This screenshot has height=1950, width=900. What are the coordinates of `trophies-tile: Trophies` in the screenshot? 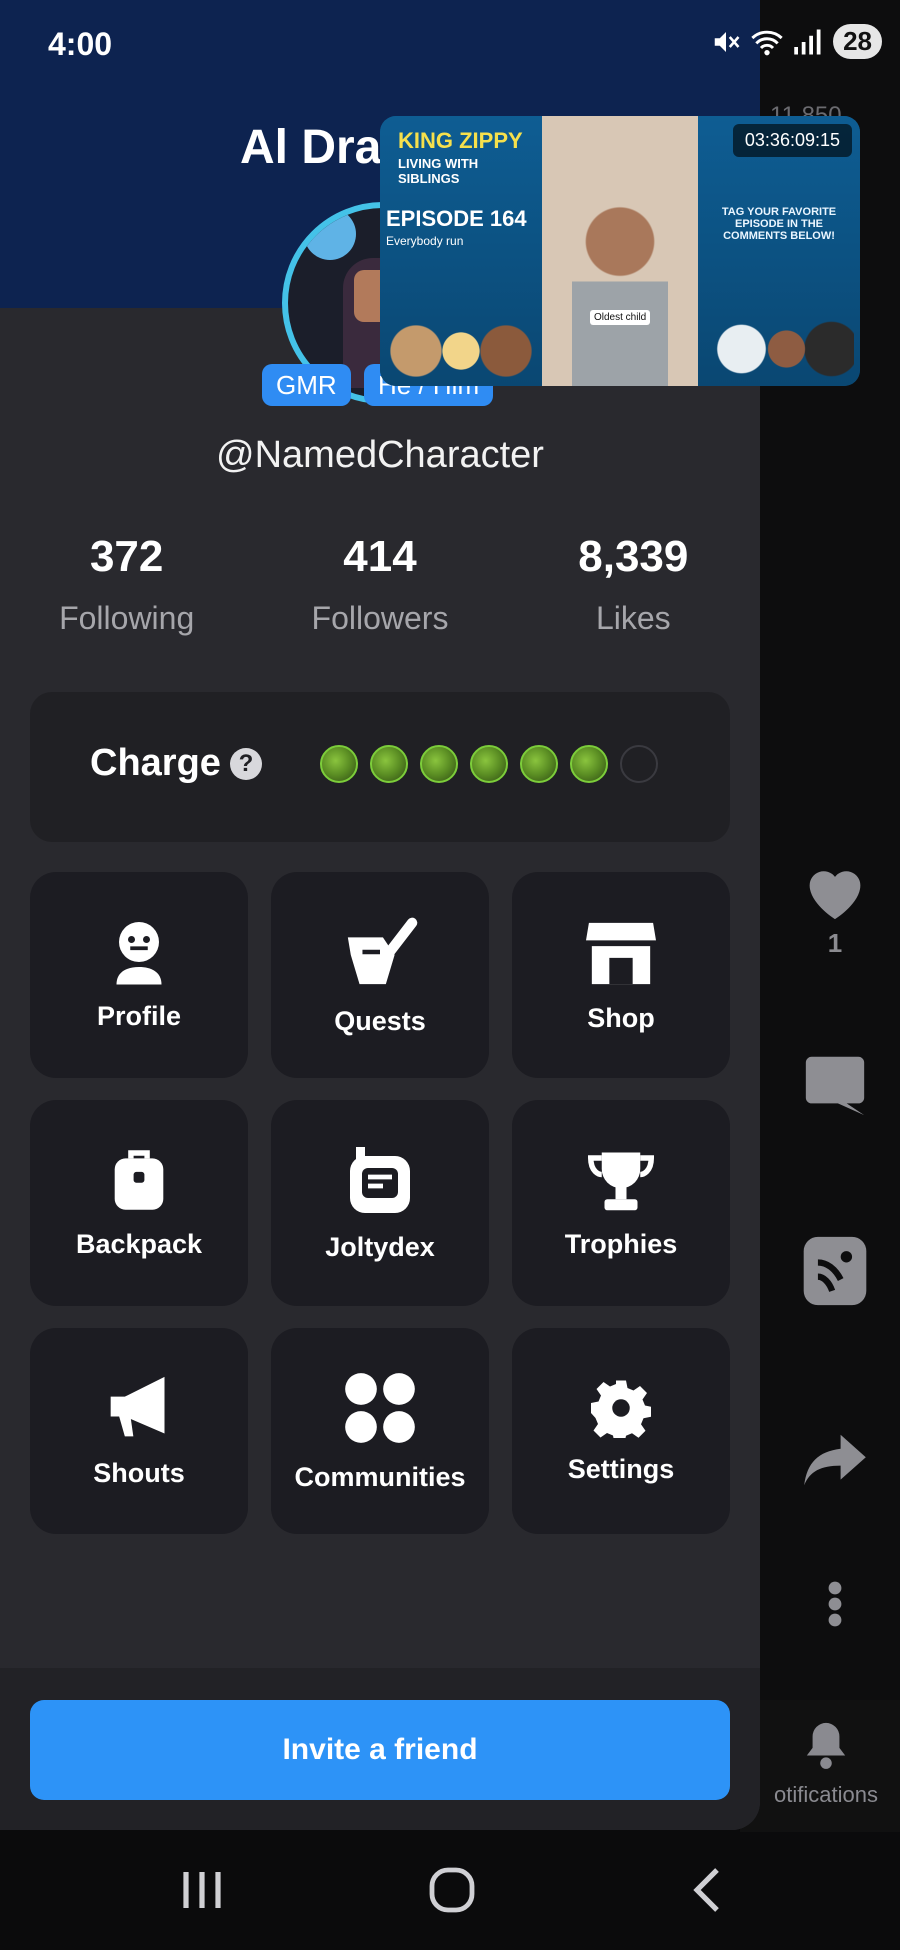 It's located at (621, 1203).